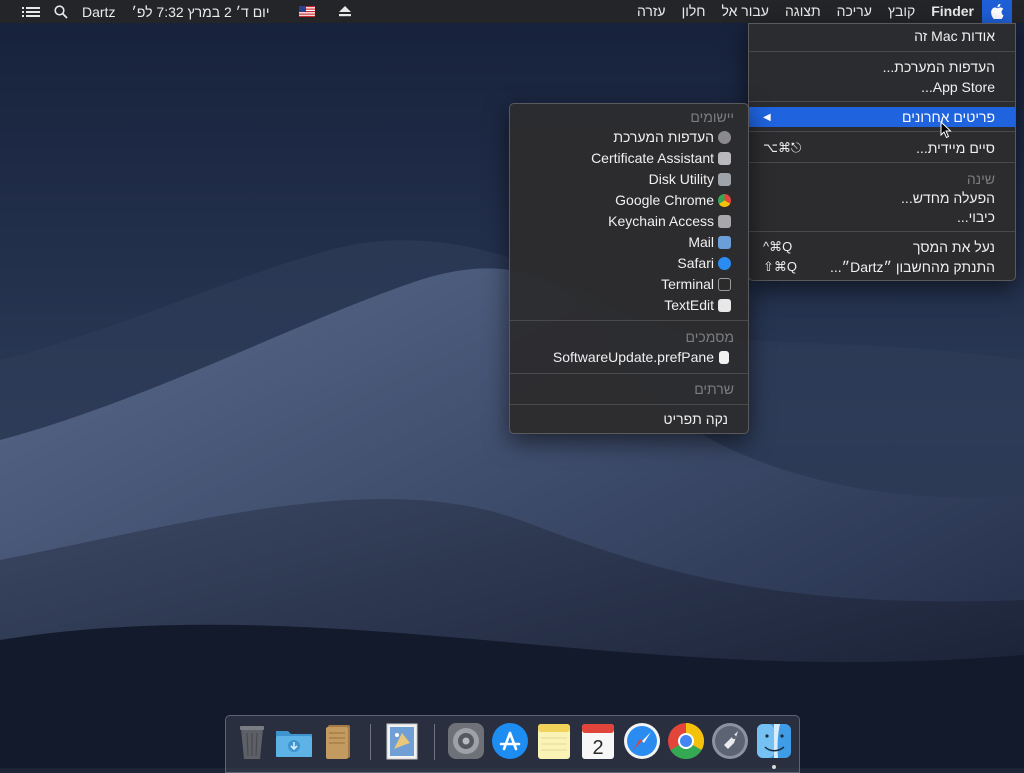  I want to click on mouse-cursor, so click(946, 130).